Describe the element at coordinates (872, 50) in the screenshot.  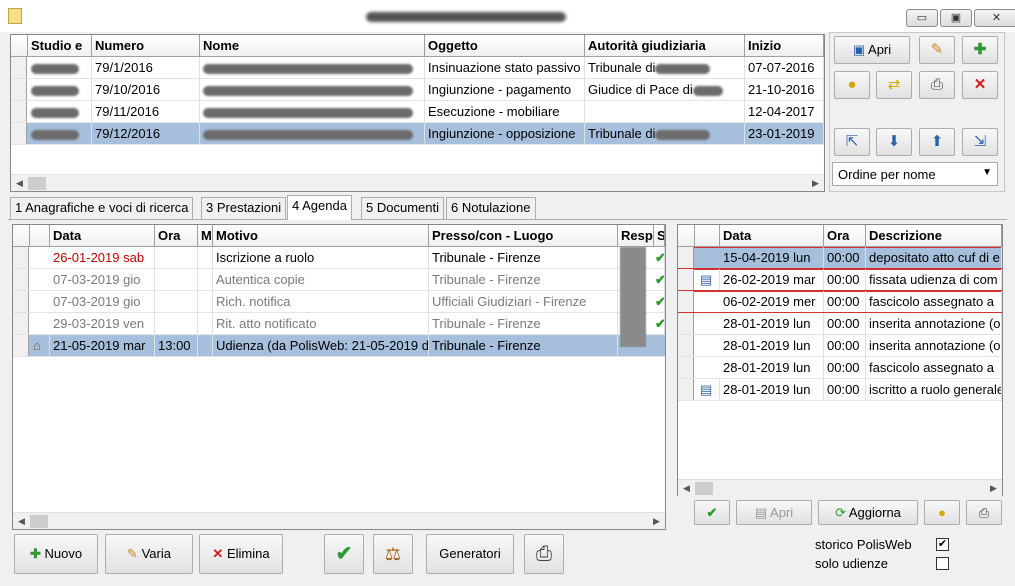
I see `apri-button: ▣ Apri` at that location.